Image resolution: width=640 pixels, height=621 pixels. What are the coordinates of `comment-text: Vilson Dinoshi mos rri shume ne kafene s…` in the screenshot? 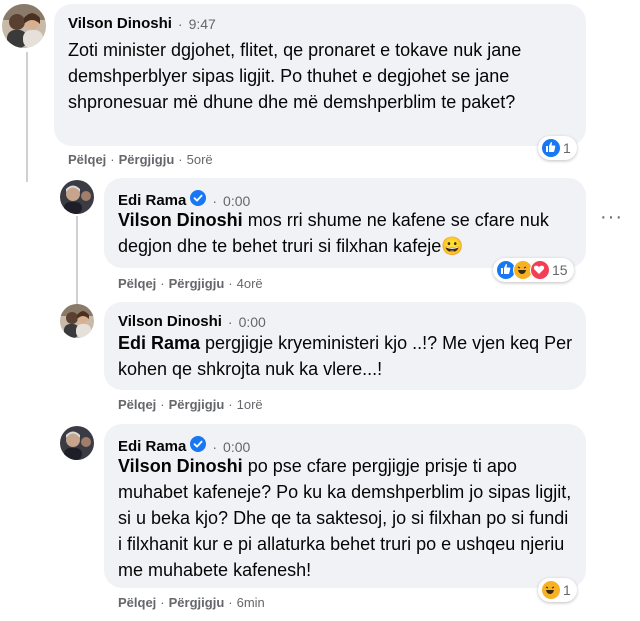 It's located at (345, 233).